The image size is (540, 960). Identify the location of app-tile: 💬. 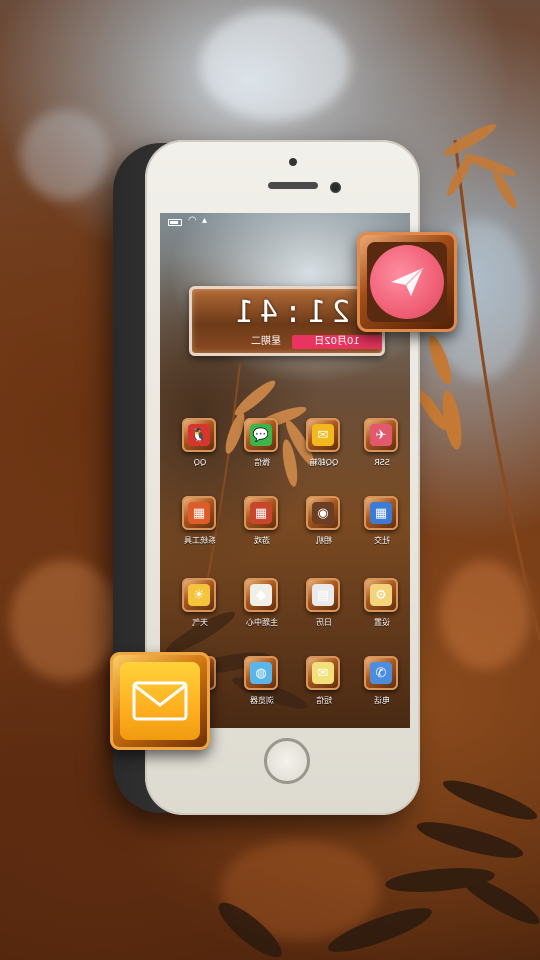
(261, 435).